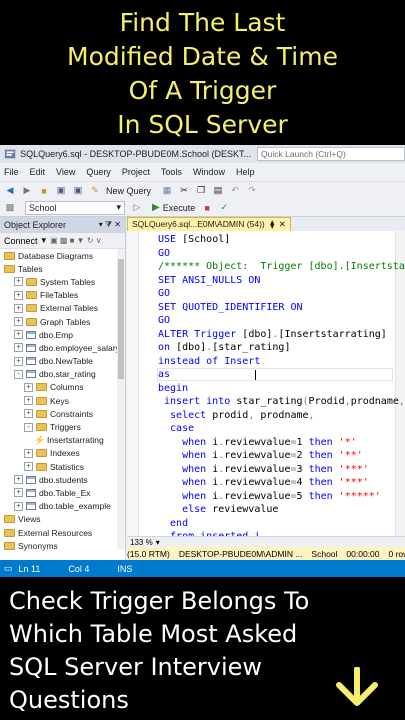  I want to click on tree-item: Tables, so click(62, 268).